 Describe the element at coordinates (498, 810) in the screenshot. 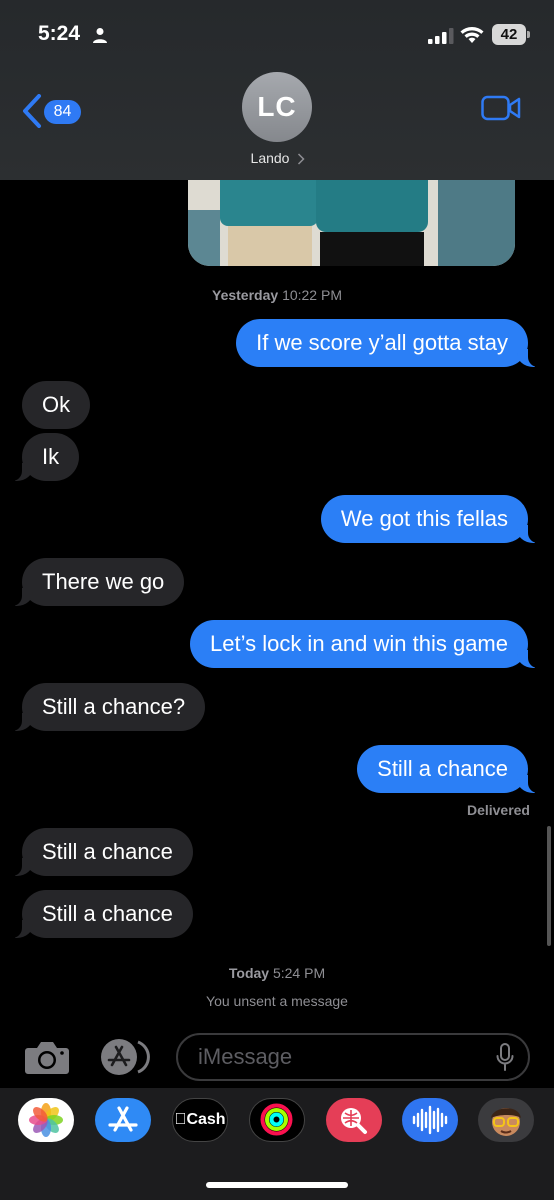

I see `delivery-status: Delivered` at that location.